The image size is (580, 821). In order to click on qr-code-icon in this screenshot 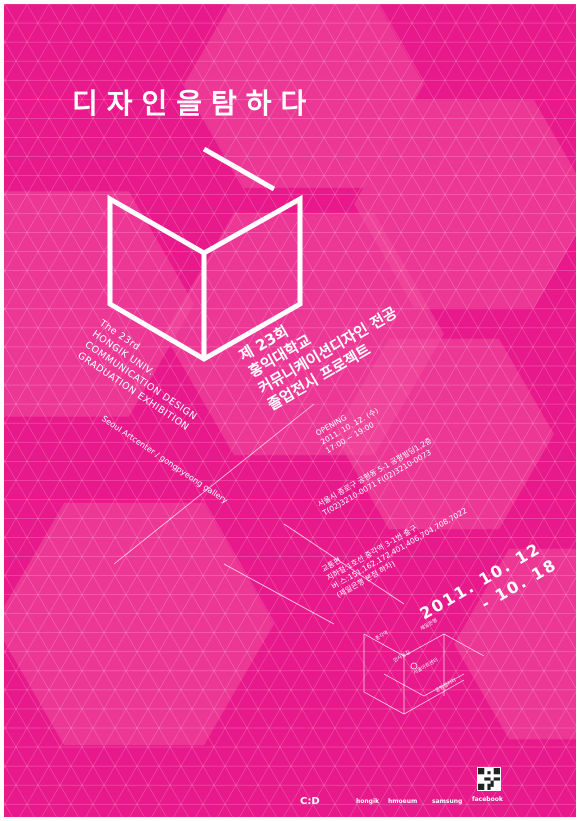, I will do `click(489, 779)`.